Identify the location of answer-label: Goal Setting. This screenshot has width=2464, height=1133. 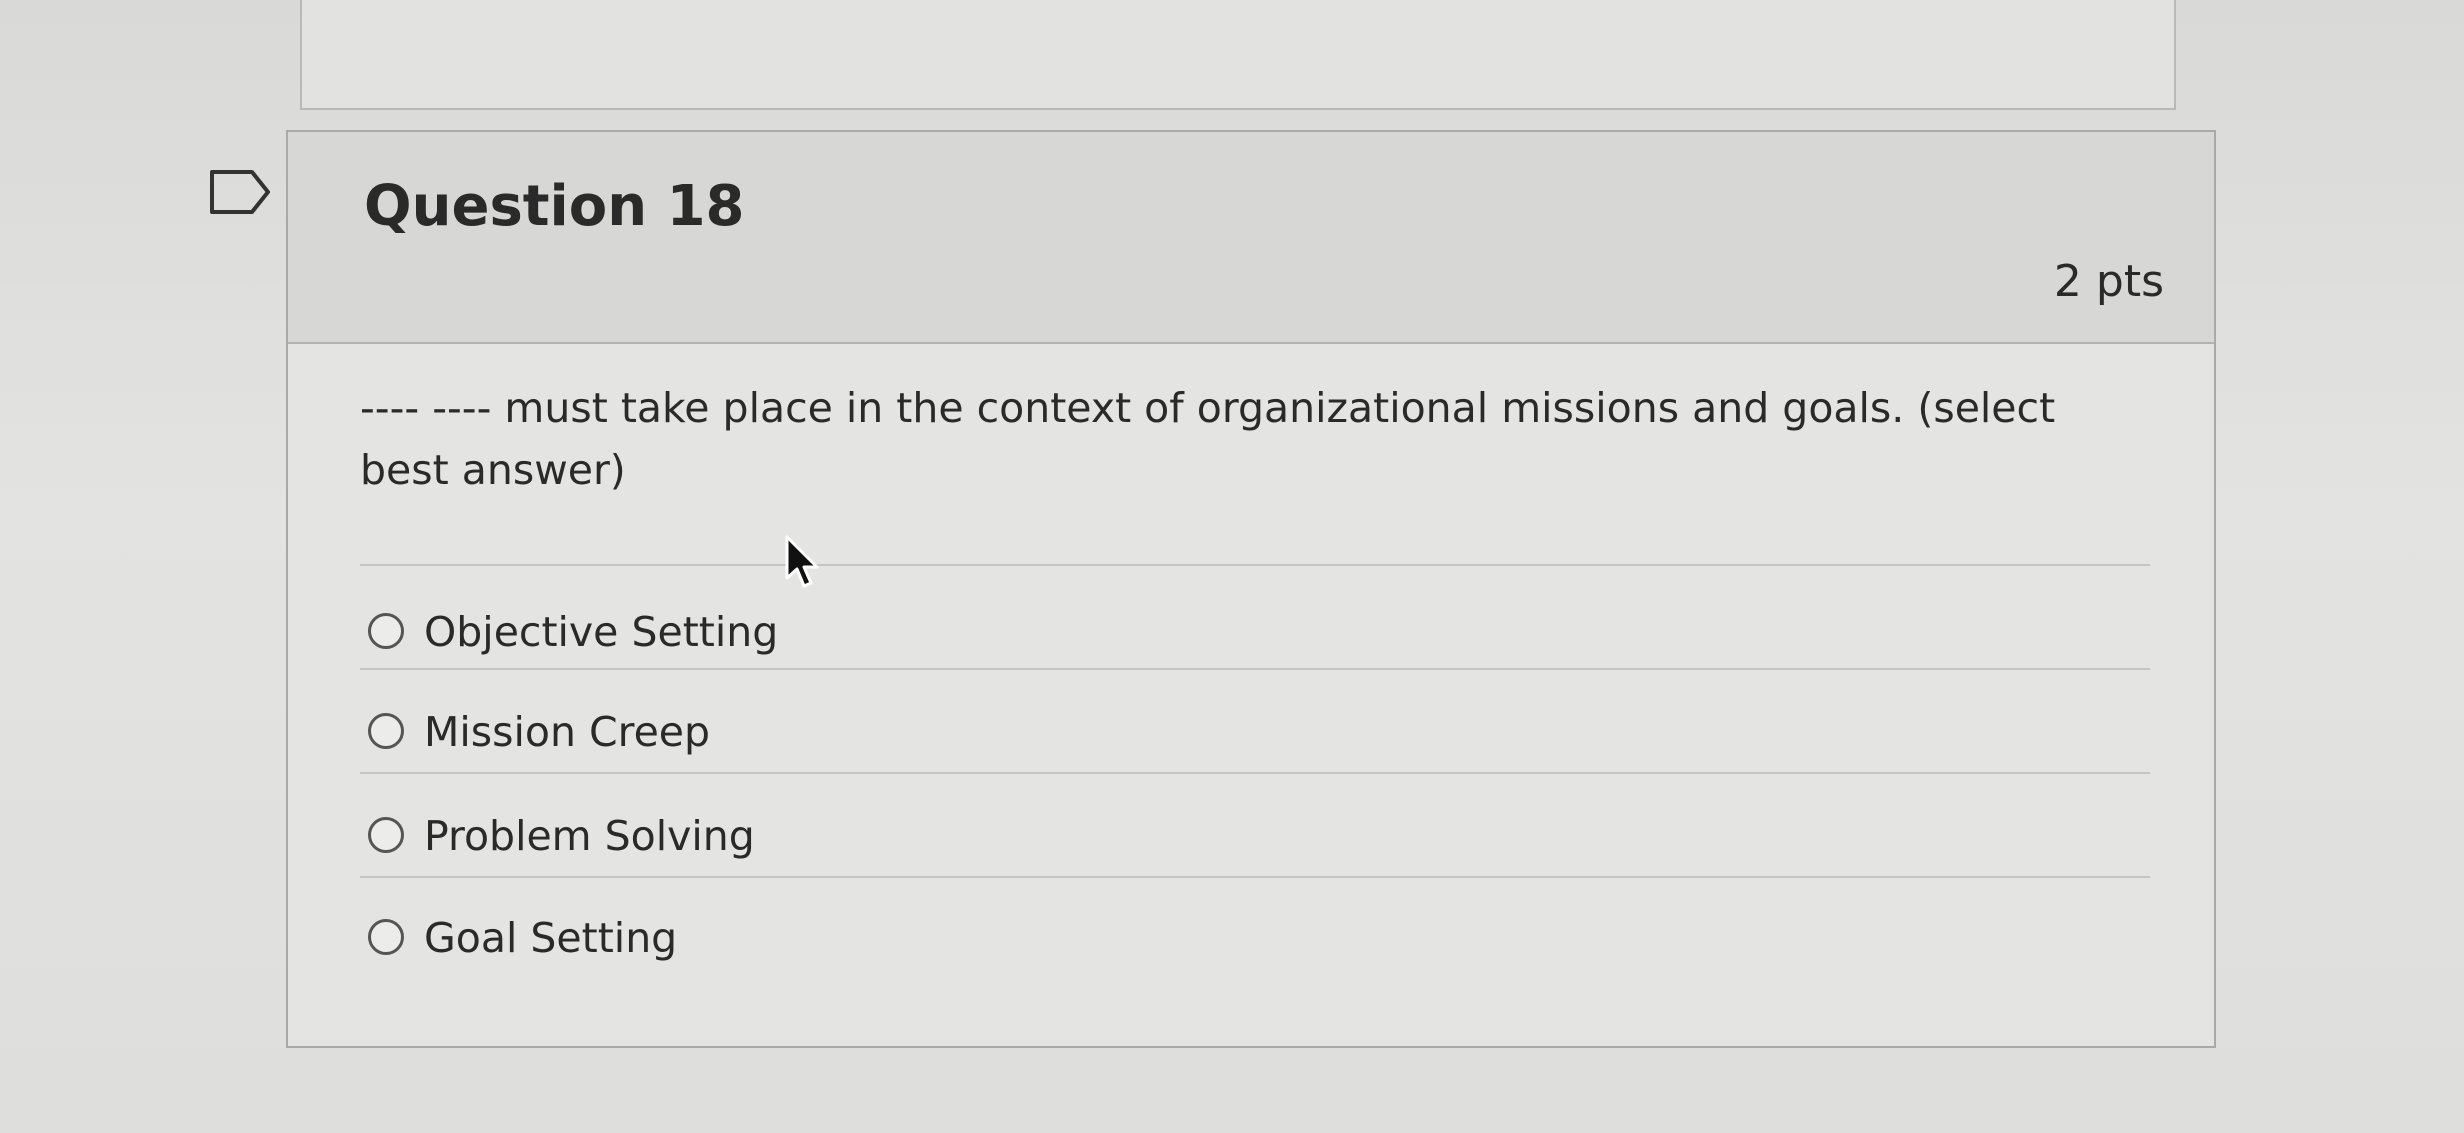
(551, 938).